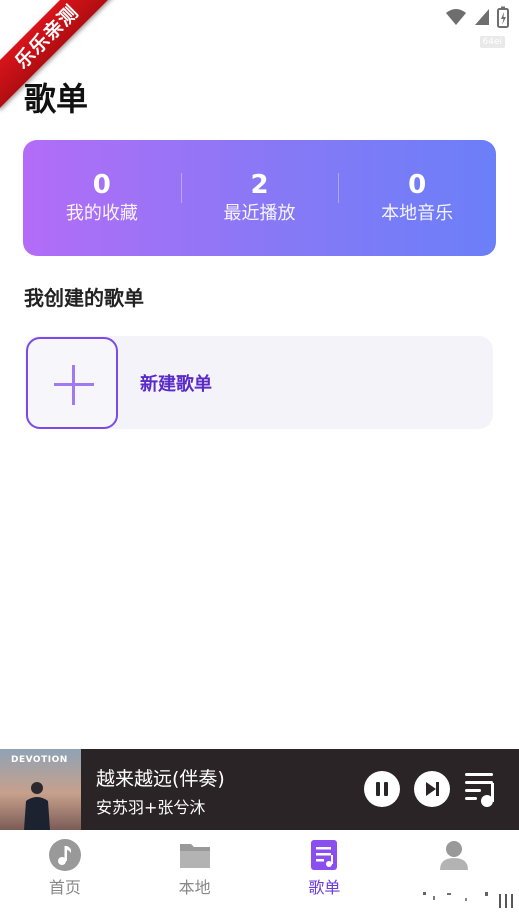 The height and width of the screenshot is (924, 519). What do you see at coordinates (56, 99) in the screenshot?
I see `page-title: 歌单` at bounding box center [56, 99].